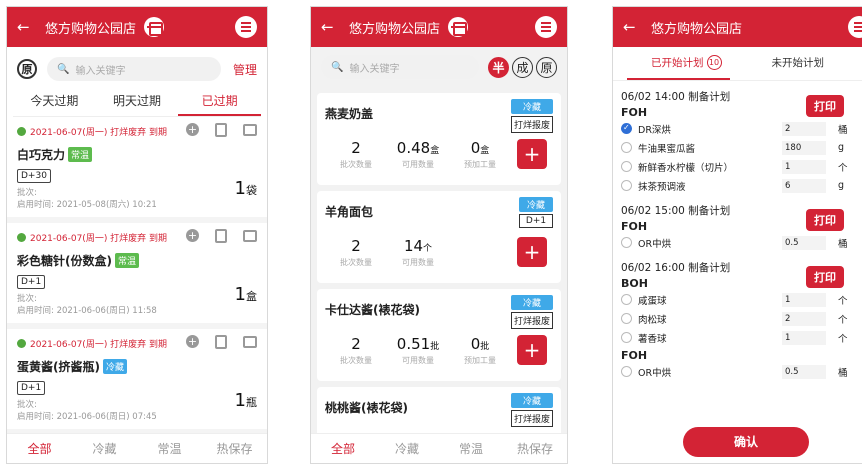 The width and height of the screenshot is (862, 466). I want to click on stat-value: 0.51批, so click(418, 344).